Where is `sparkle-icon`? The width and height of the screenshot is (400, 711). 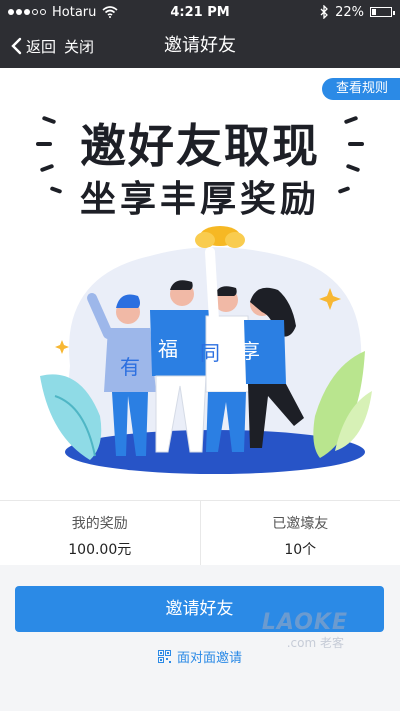
sparkle-icon is located at coordinates (62, 347).